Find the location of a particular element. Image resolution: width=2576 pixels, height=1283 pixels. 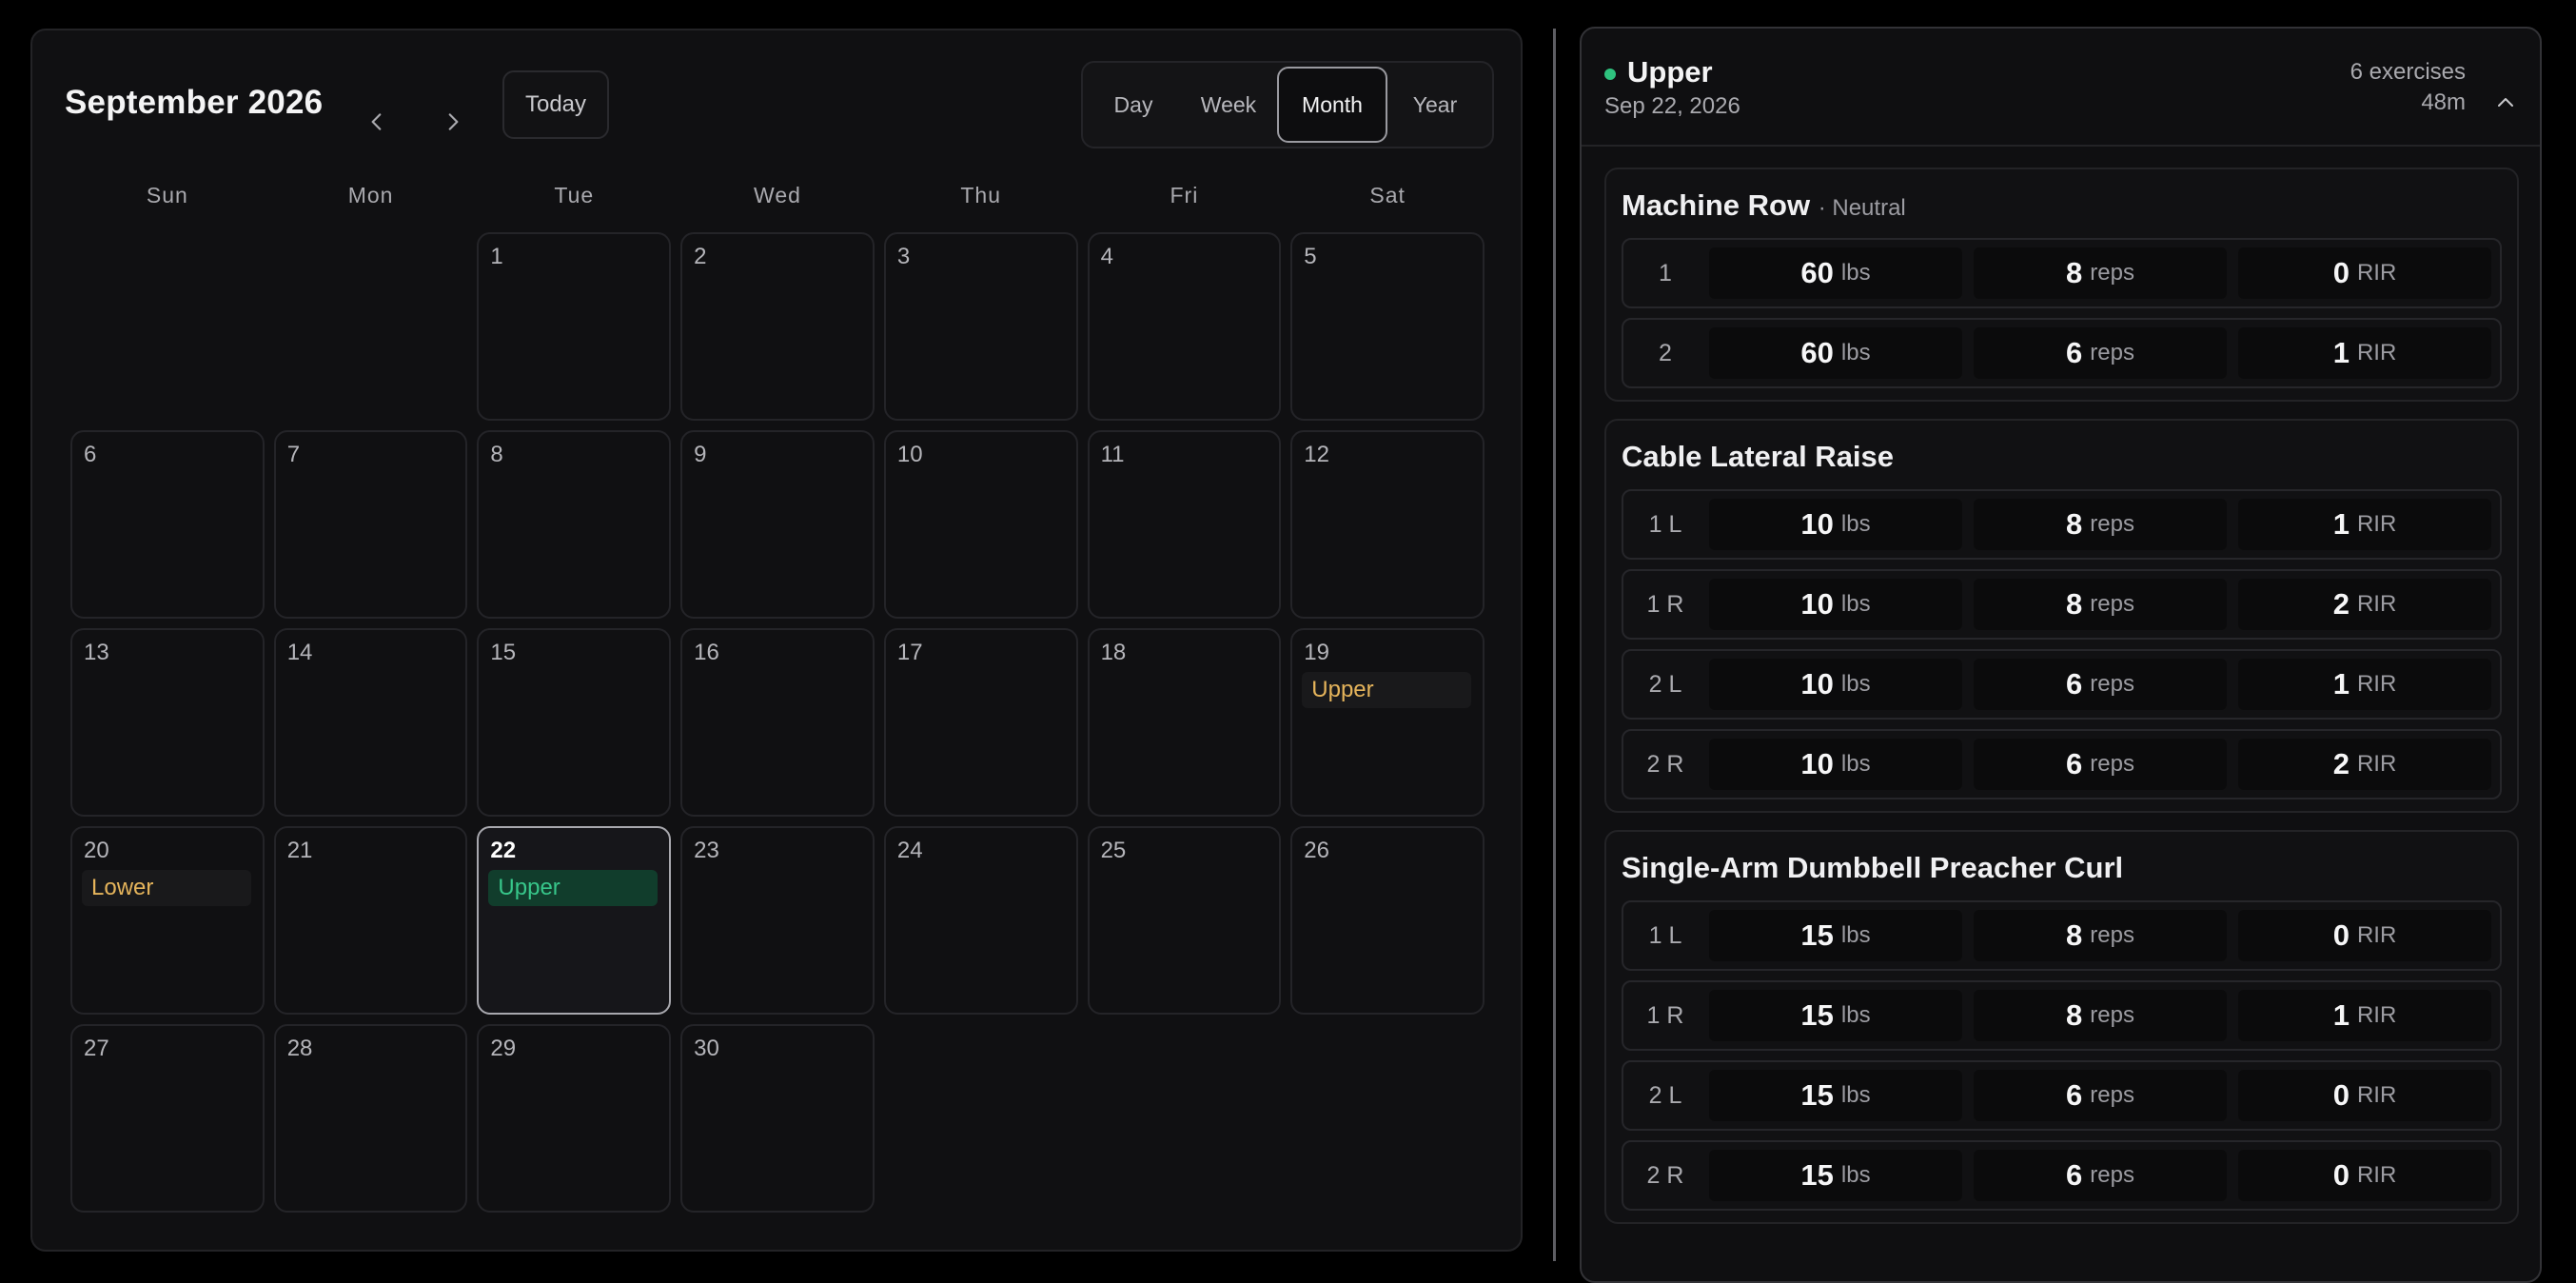

collapse-button is located at coordinates (2505, 103).